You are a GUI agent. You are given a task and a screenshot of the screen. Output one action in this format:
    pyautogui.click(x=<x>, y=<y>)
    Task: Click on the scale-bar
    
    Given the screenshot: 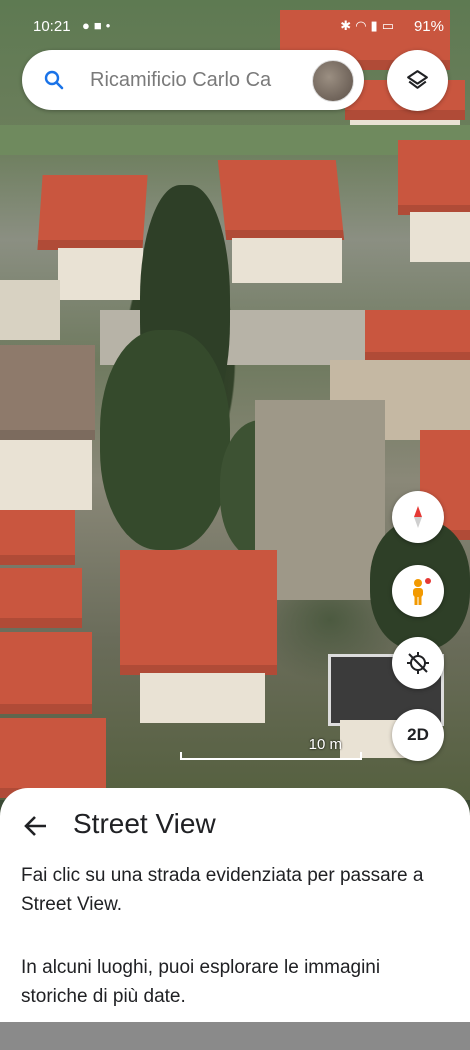 What is the action you would take?
    pyautogui.click(x=271, y=756)
    